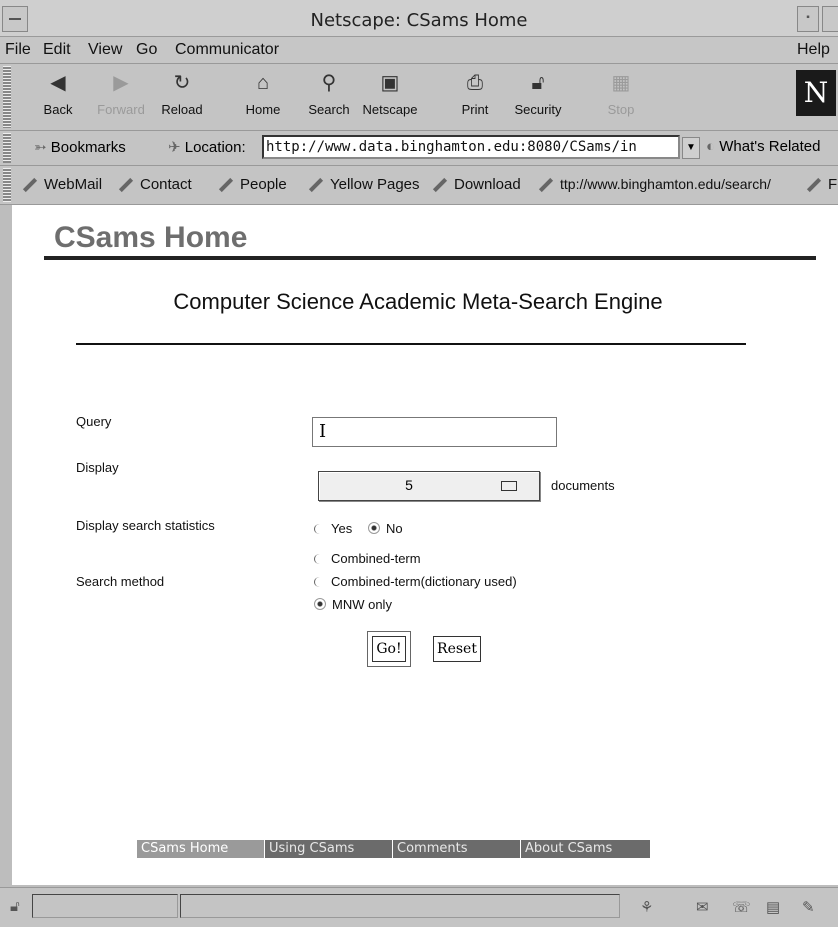 The height and width of the screenshot is (927, 838). I want to click on location-bar-grip, so click(7, 148).